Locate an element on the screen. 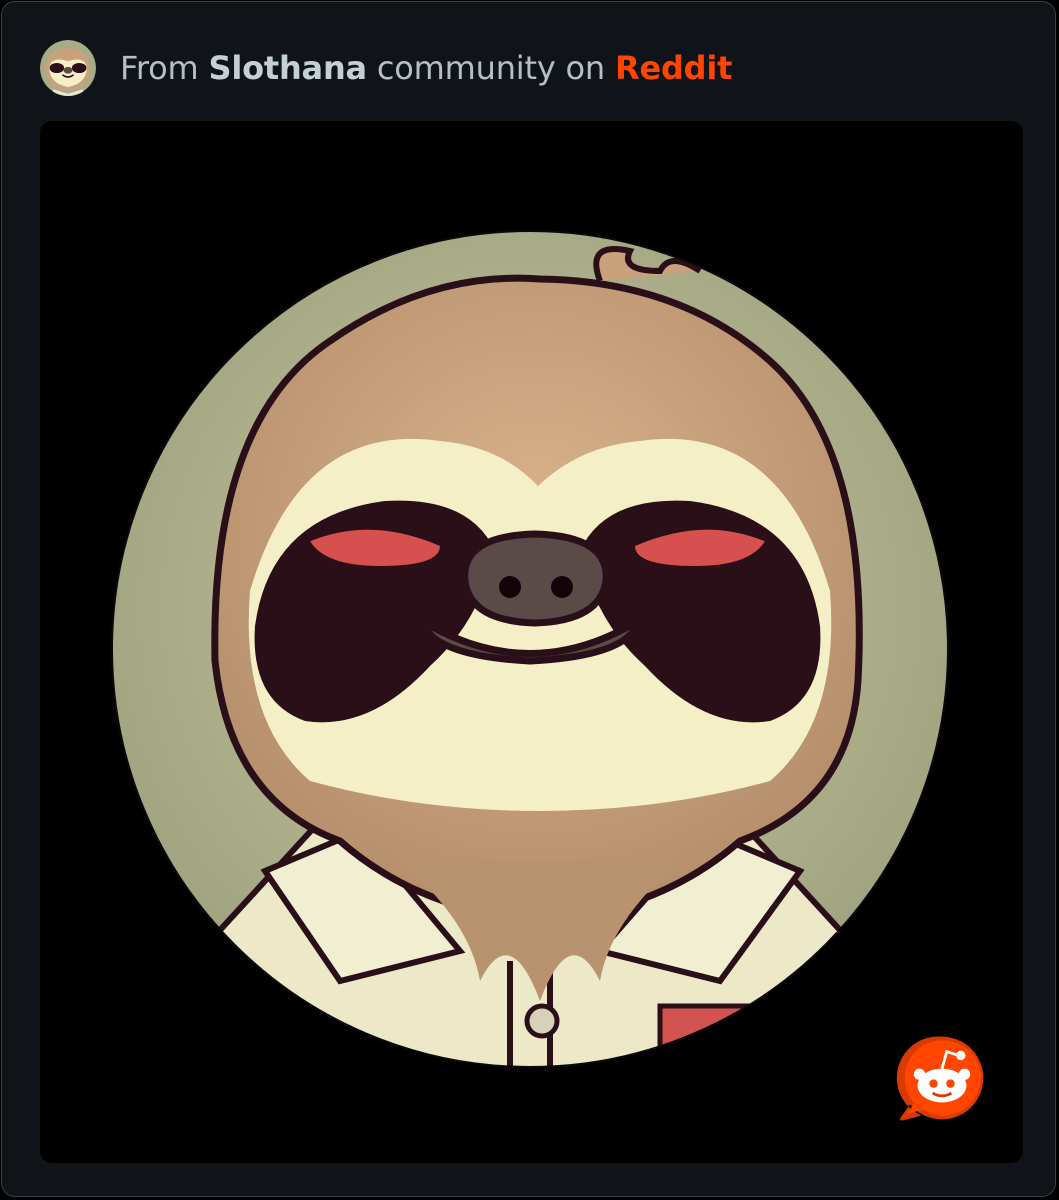 The width and height of the screenshot is (1059, 1200). platform-name: Reddit is located at coordinates (673, 68).